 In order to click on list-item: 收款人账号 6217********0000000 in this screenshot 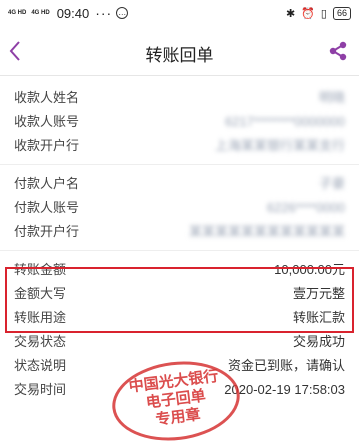, I will do `click(179, 121)`.